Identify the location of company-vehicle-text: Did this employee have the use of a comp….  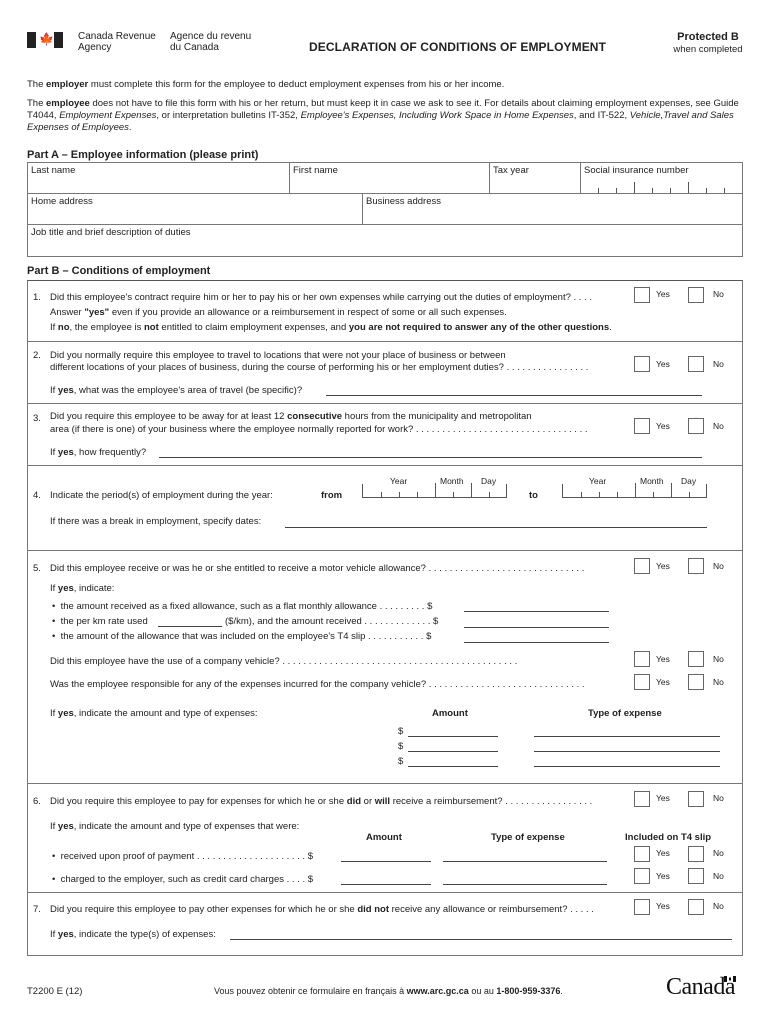
(284, 661).